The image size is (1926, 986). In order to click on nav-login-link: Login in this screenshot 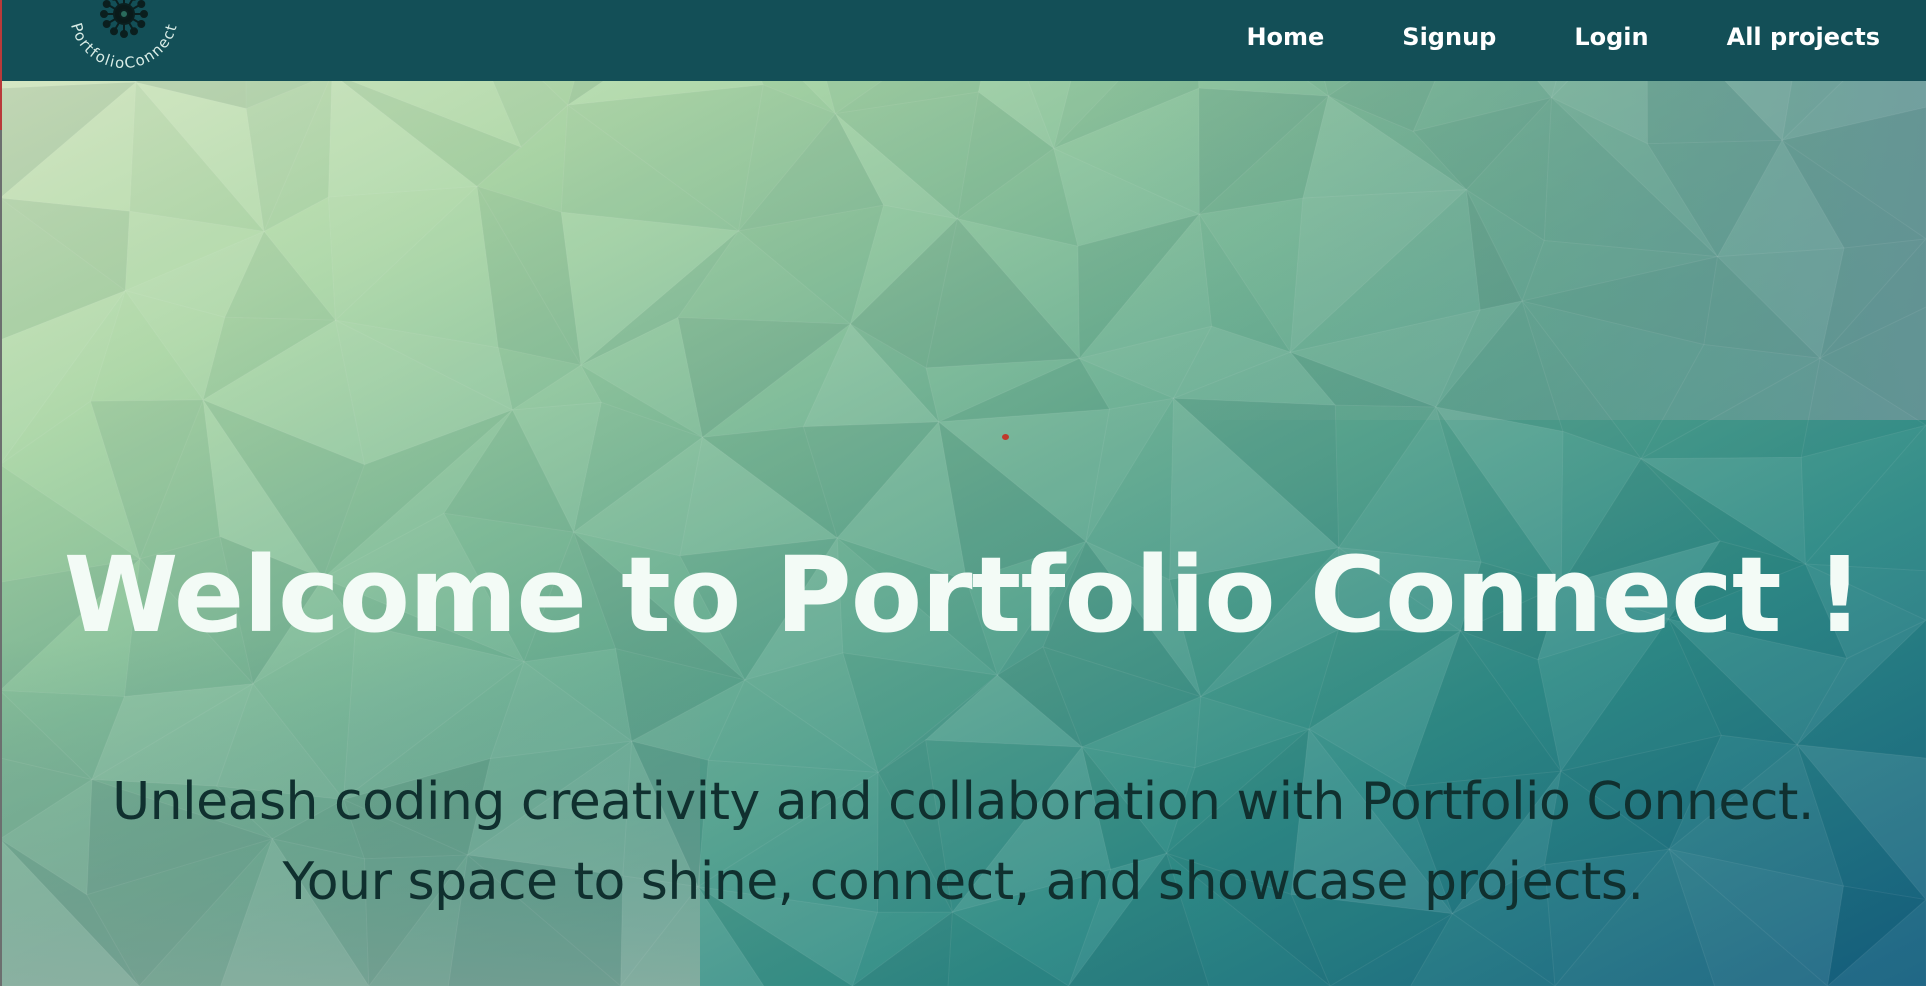, I will do `click(1611, 37)`.